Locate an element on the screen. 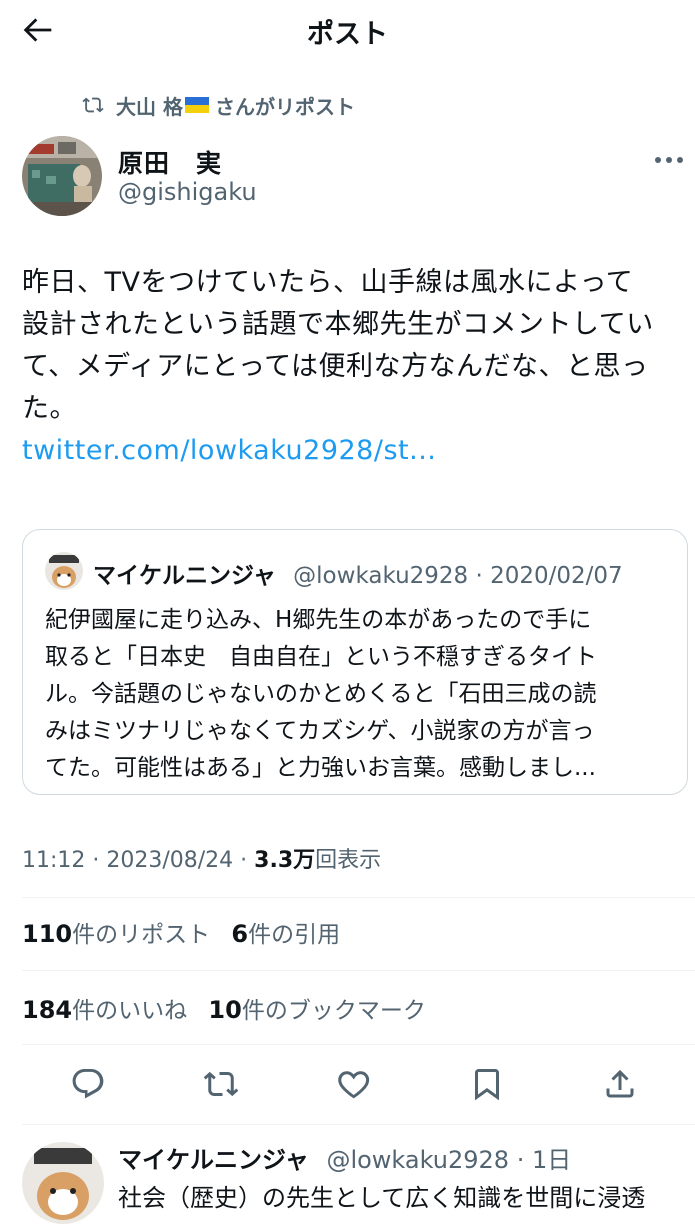 This screenshot has height=1224, width=695. repost-suffix: さんがリポスト is located at coordinates (284, 106).